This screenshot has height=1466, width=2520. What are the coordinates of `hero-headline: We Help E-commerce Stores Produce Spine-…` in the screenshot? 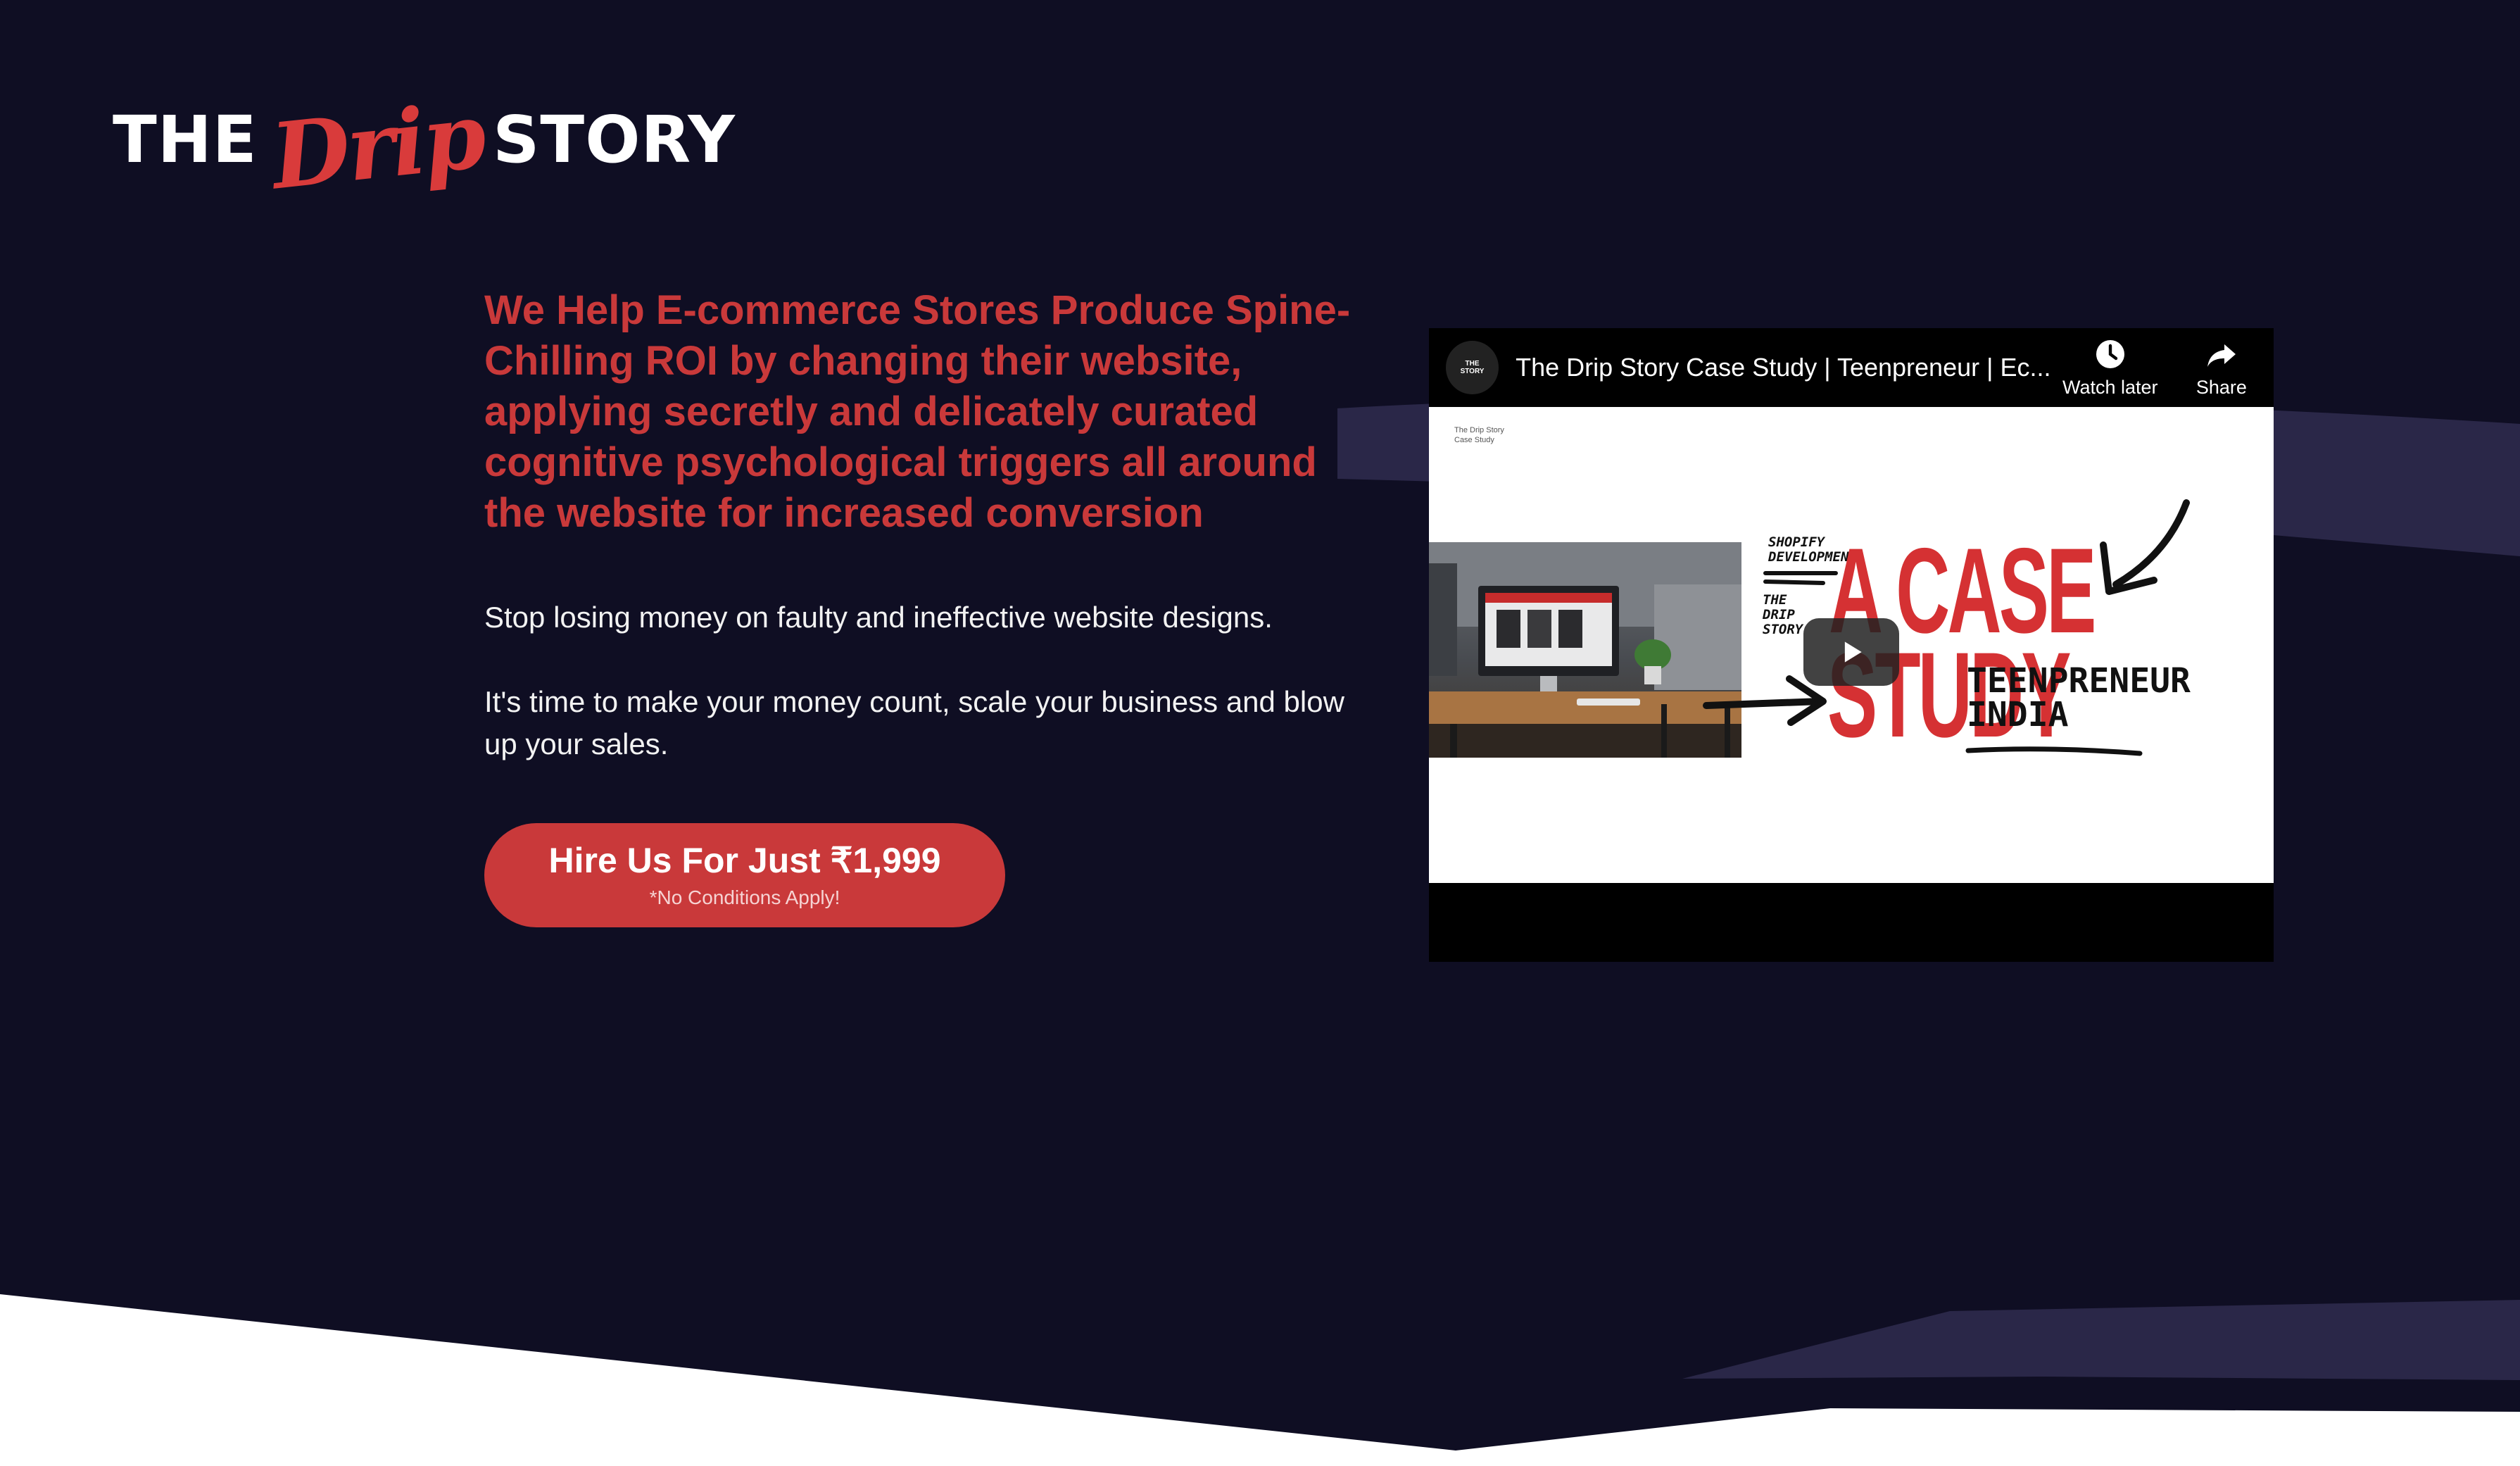 It's located at (918, 411).